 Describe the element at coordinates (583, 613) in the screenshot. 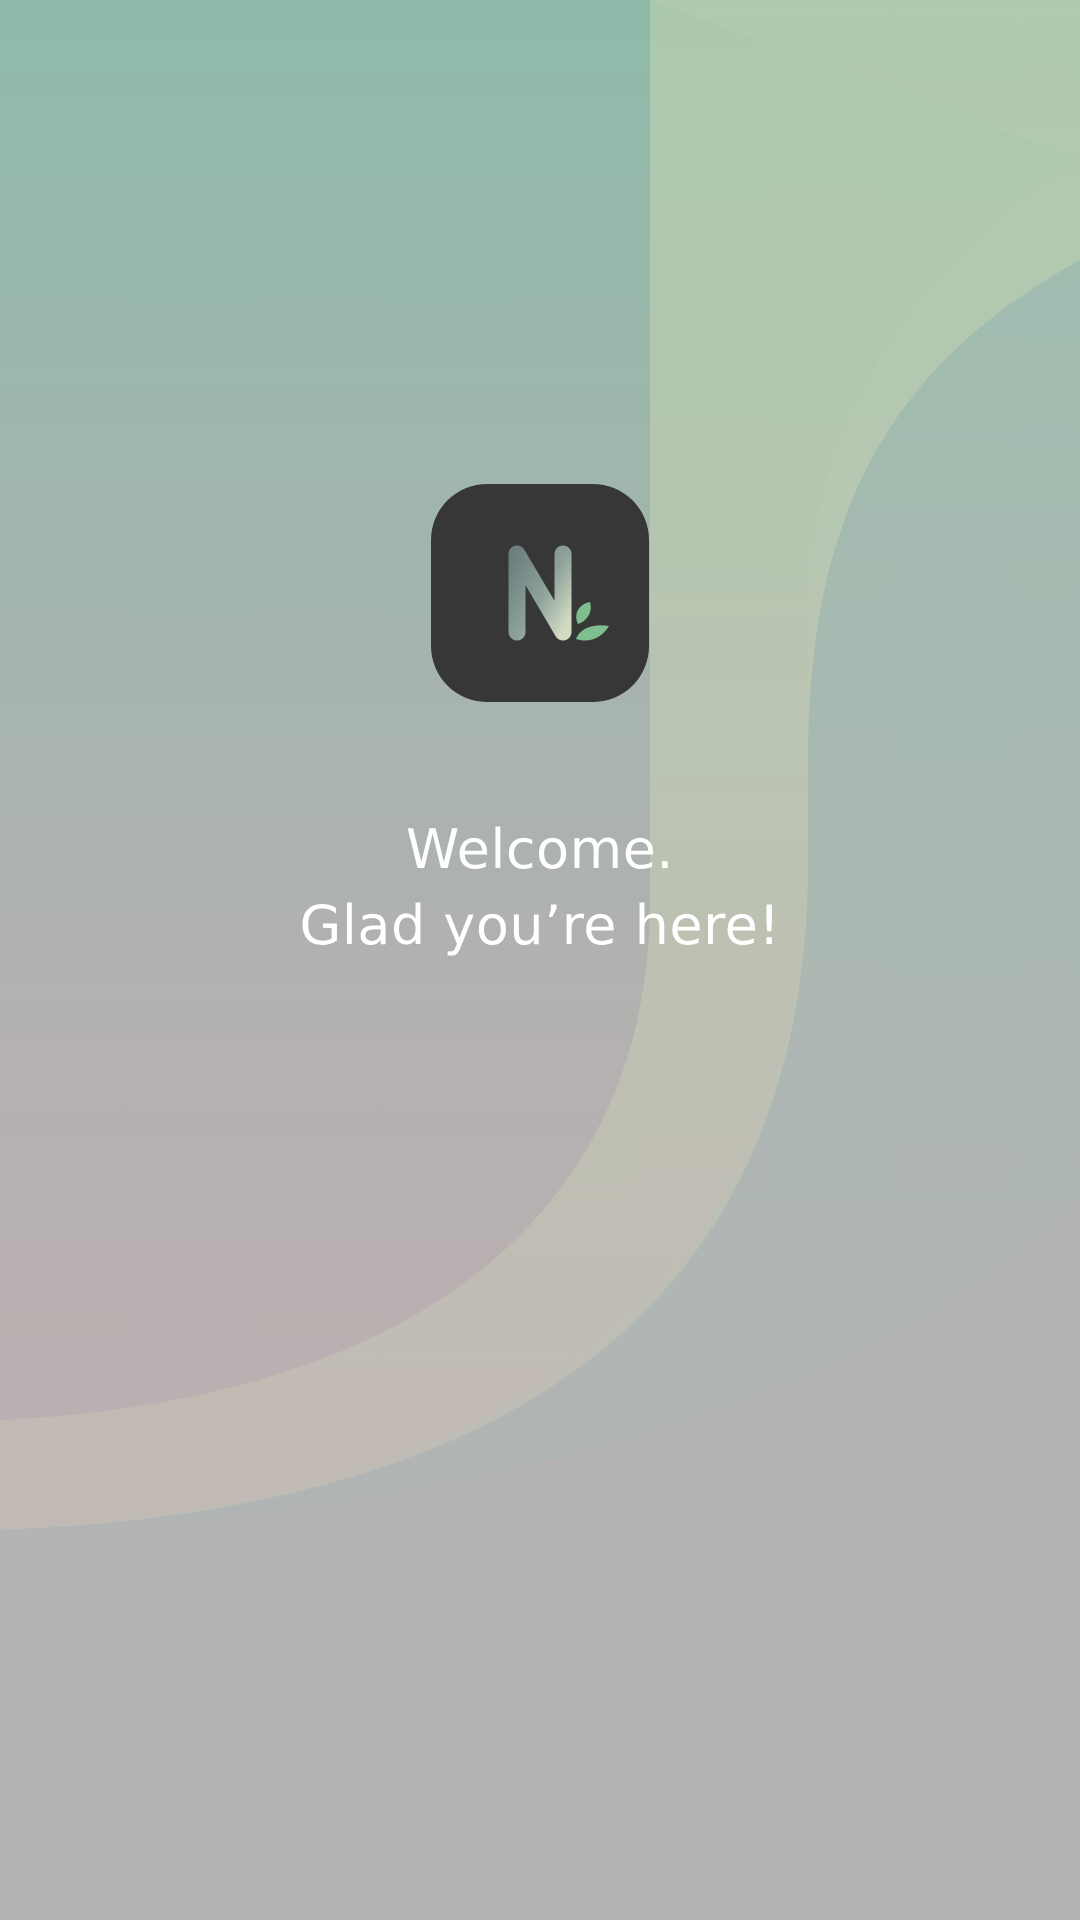

I see `leaf-small` at that location.